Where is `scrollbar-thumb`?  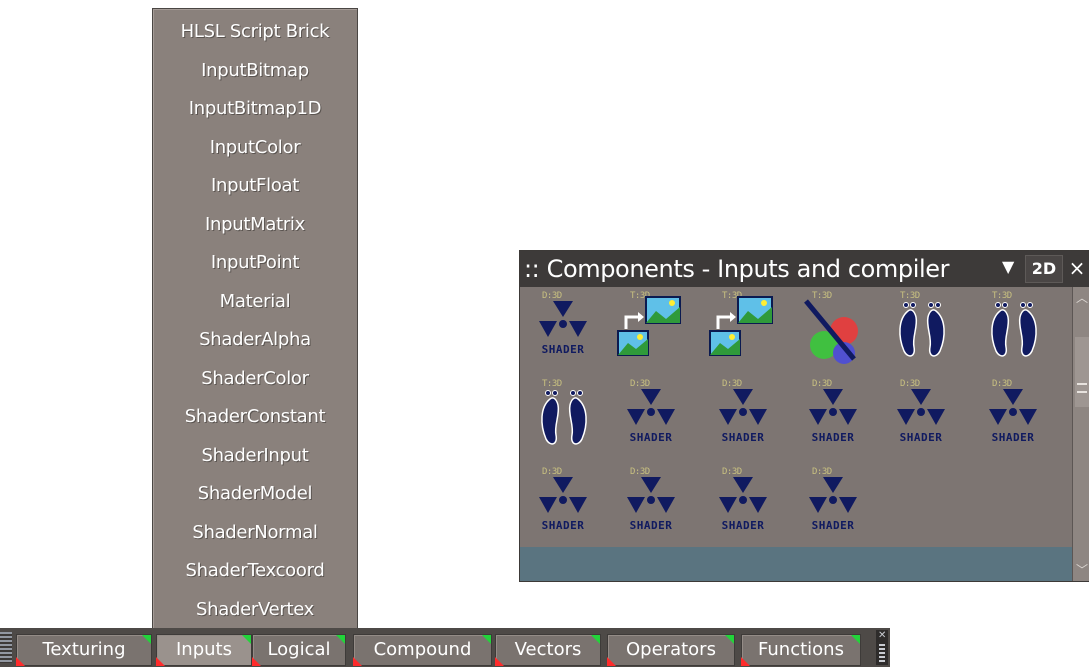 scrollbar-thumb is located at coordinates (1082, 372).